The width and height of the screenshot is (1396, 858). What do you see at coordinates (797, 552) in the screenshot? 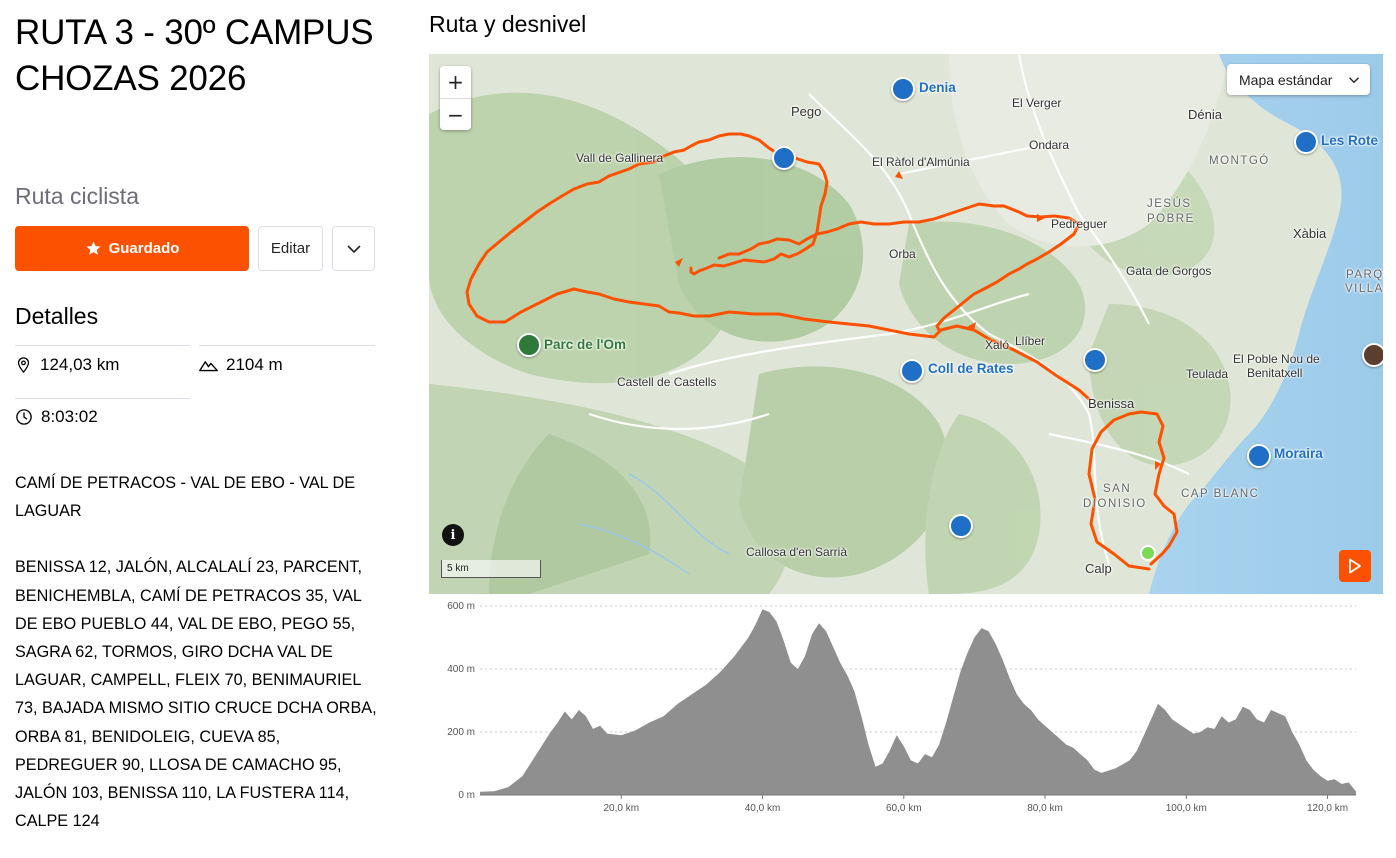
I see `map-label: Callosa d'en Sarrià` at bounding box center [797, 552].